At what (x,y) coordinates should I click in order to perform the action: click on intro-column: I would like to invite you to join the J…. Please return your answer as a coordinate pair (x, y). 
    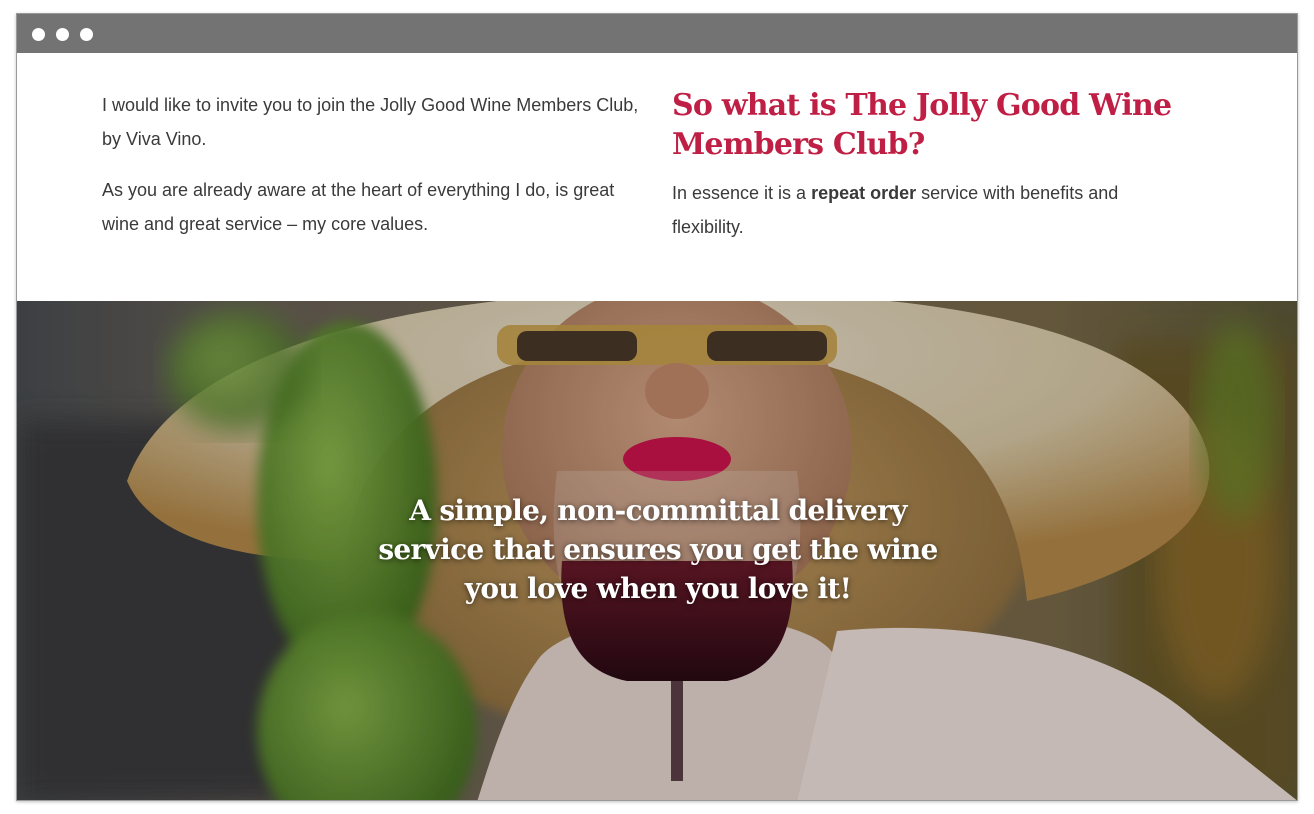
    Looking at the image, I should click on (374, 173).